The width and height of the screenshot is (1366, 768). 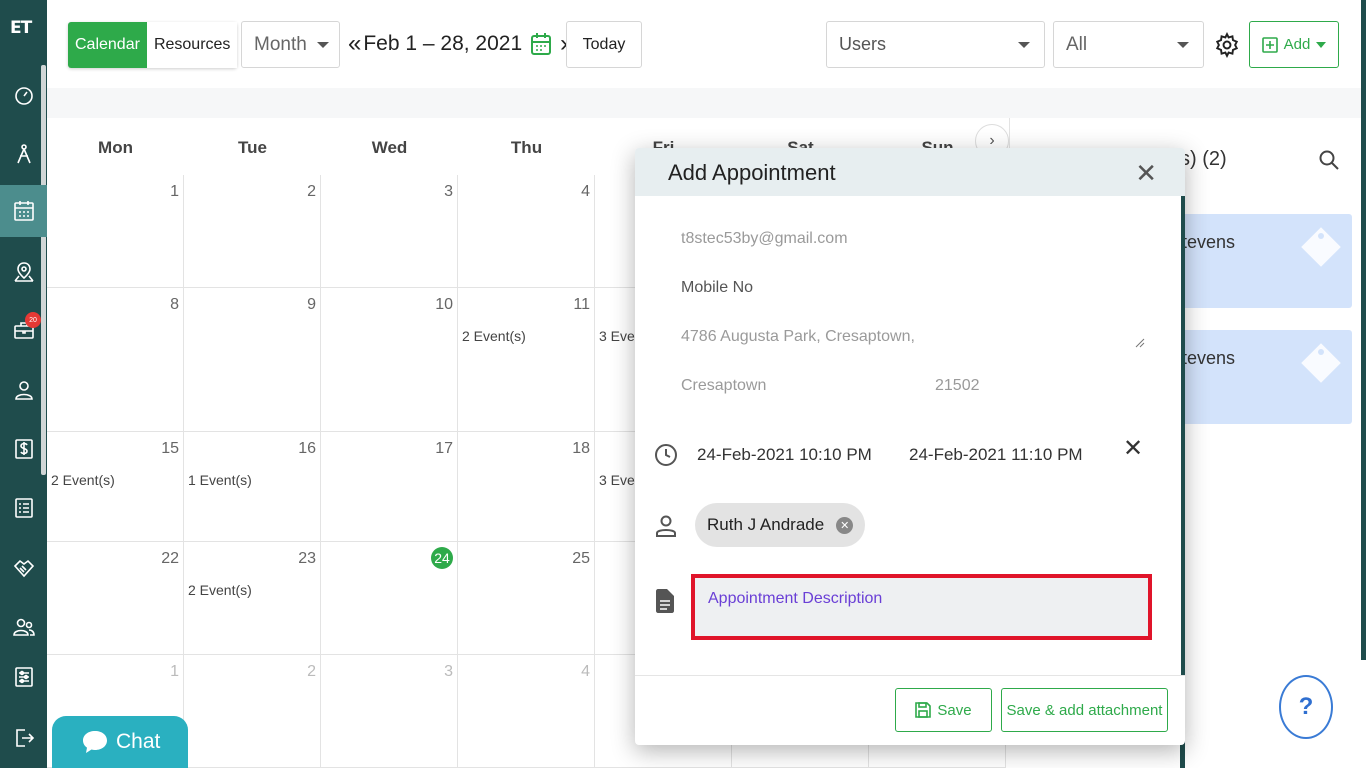 What do you see at coordinates (1269, 44) in the screenshot?
I see `plus-square-icon` at bounding box center [1269, 44].